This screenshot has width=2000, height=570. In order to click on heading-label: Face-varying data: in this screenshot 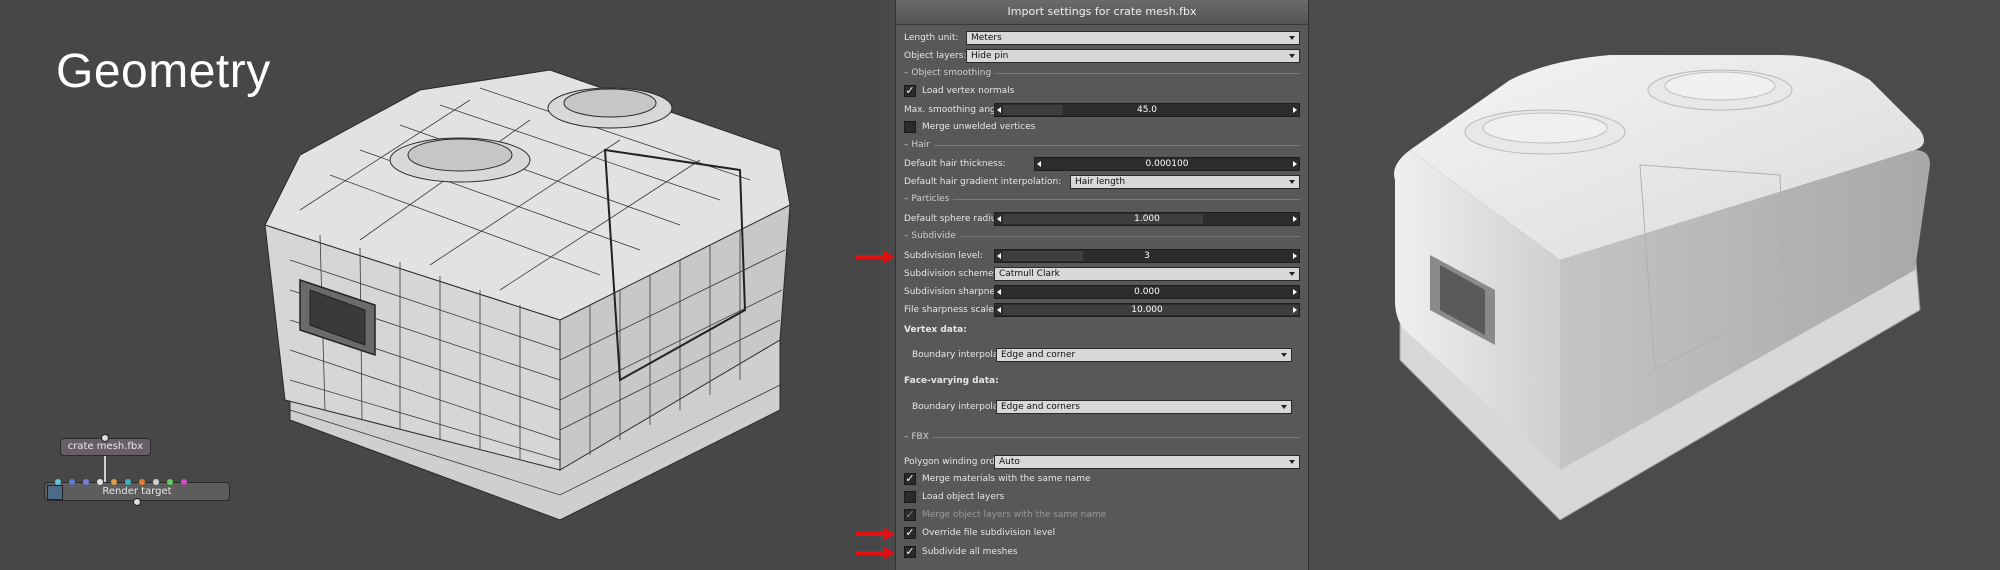, I will do `click(951, 381)`.